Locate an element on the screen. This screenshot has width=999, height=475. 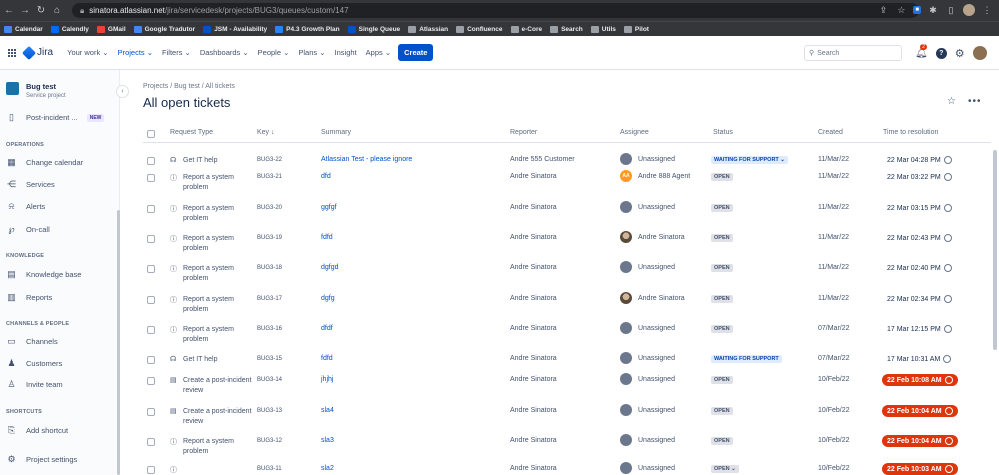
create-button: Create is located at coordinates (416, 52).